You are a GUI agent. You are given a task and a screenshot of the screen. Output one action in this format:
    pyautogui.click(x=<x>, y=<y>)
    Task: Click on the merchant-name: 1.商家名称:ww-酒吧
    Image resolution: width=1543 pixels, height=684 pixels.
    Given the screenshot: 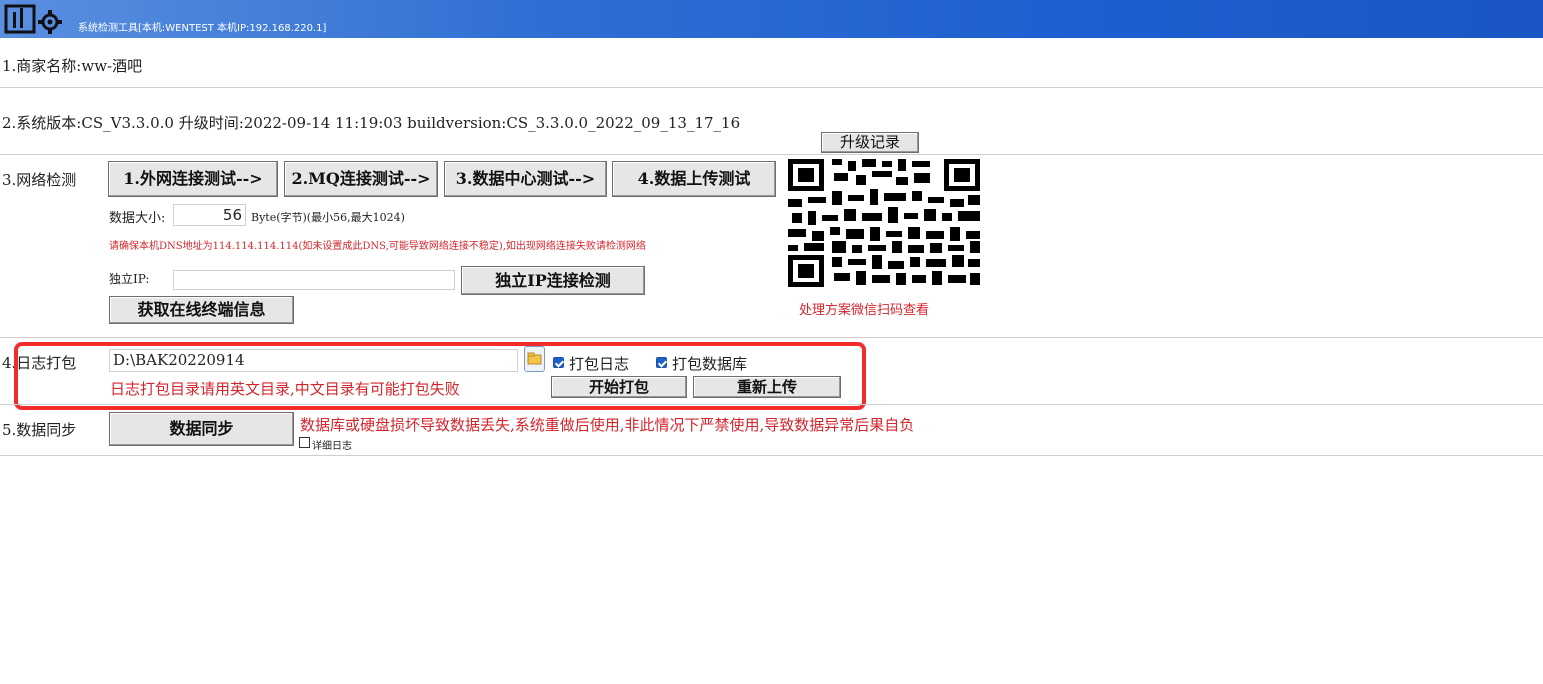 What is the action you would take?
    pyautogui.click(x=72, y=66)
    